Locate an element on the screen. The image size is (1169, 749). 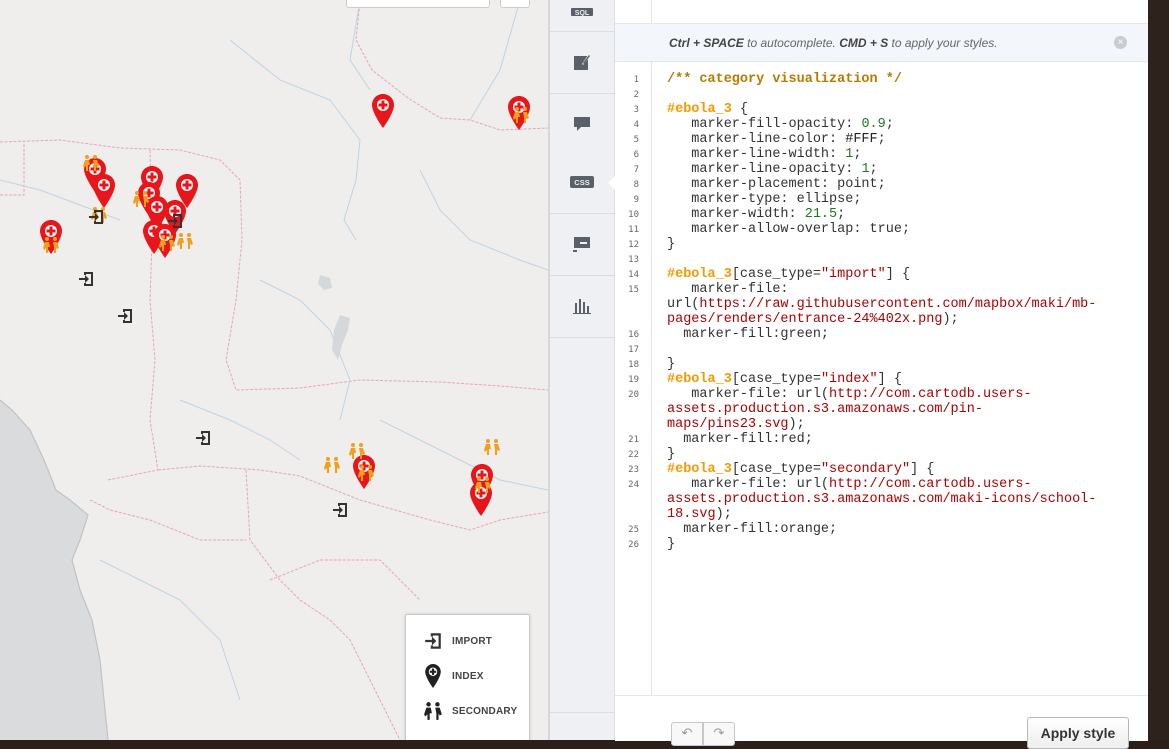
code-token: pages/renders/entrance-24%402x.png is located at coordinates (805, 319).